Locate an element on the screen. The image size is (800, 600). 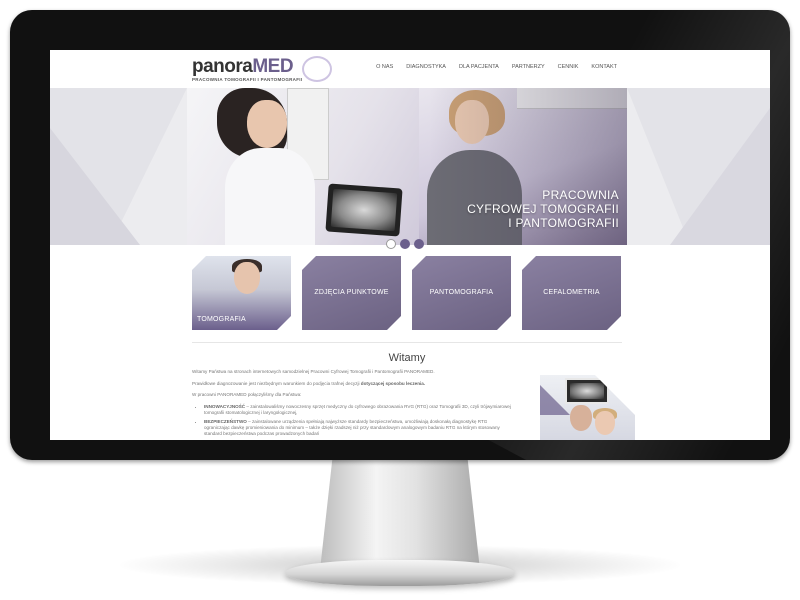
nav-item-o-nas: O NAS is located at coordinates (384, 67).